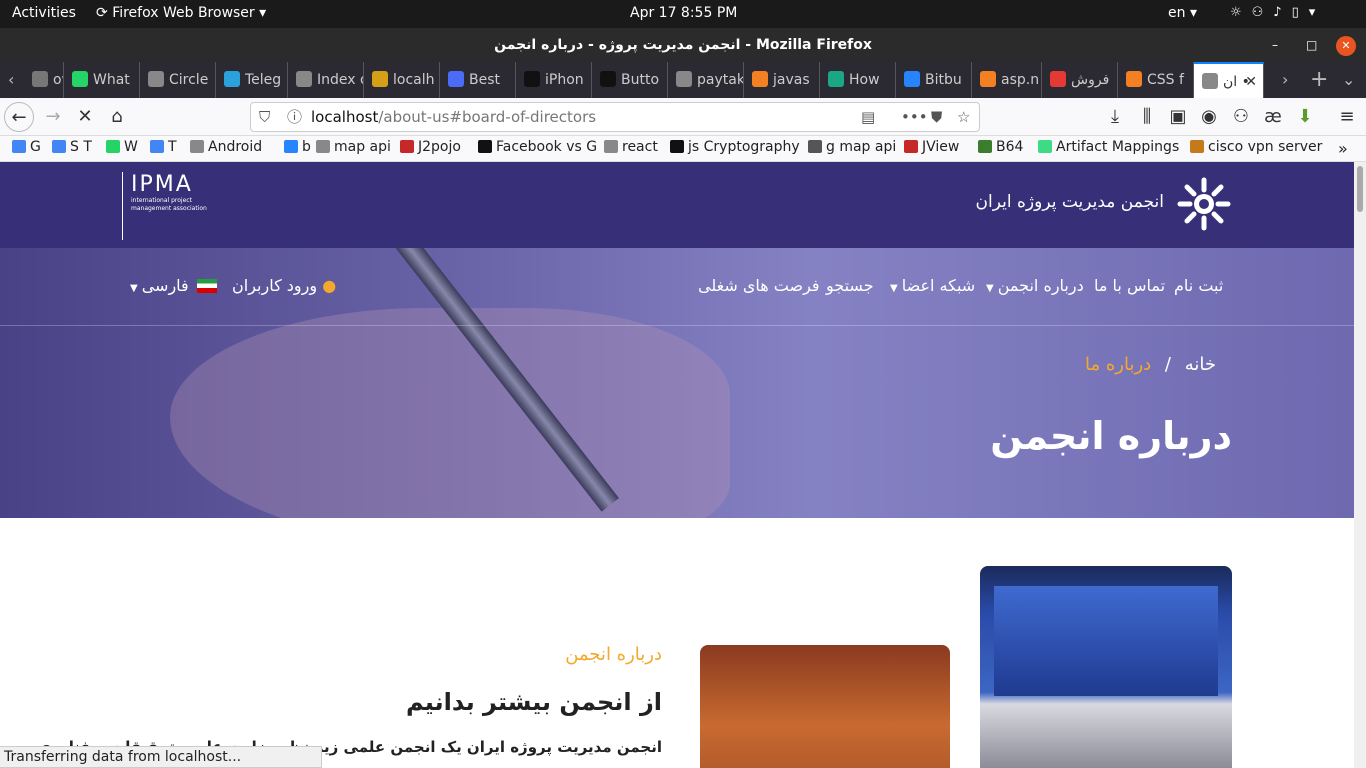 The height and width of the screenshot is (768, 1366). I want to click on bookmark-item: W, so click(122, 147).